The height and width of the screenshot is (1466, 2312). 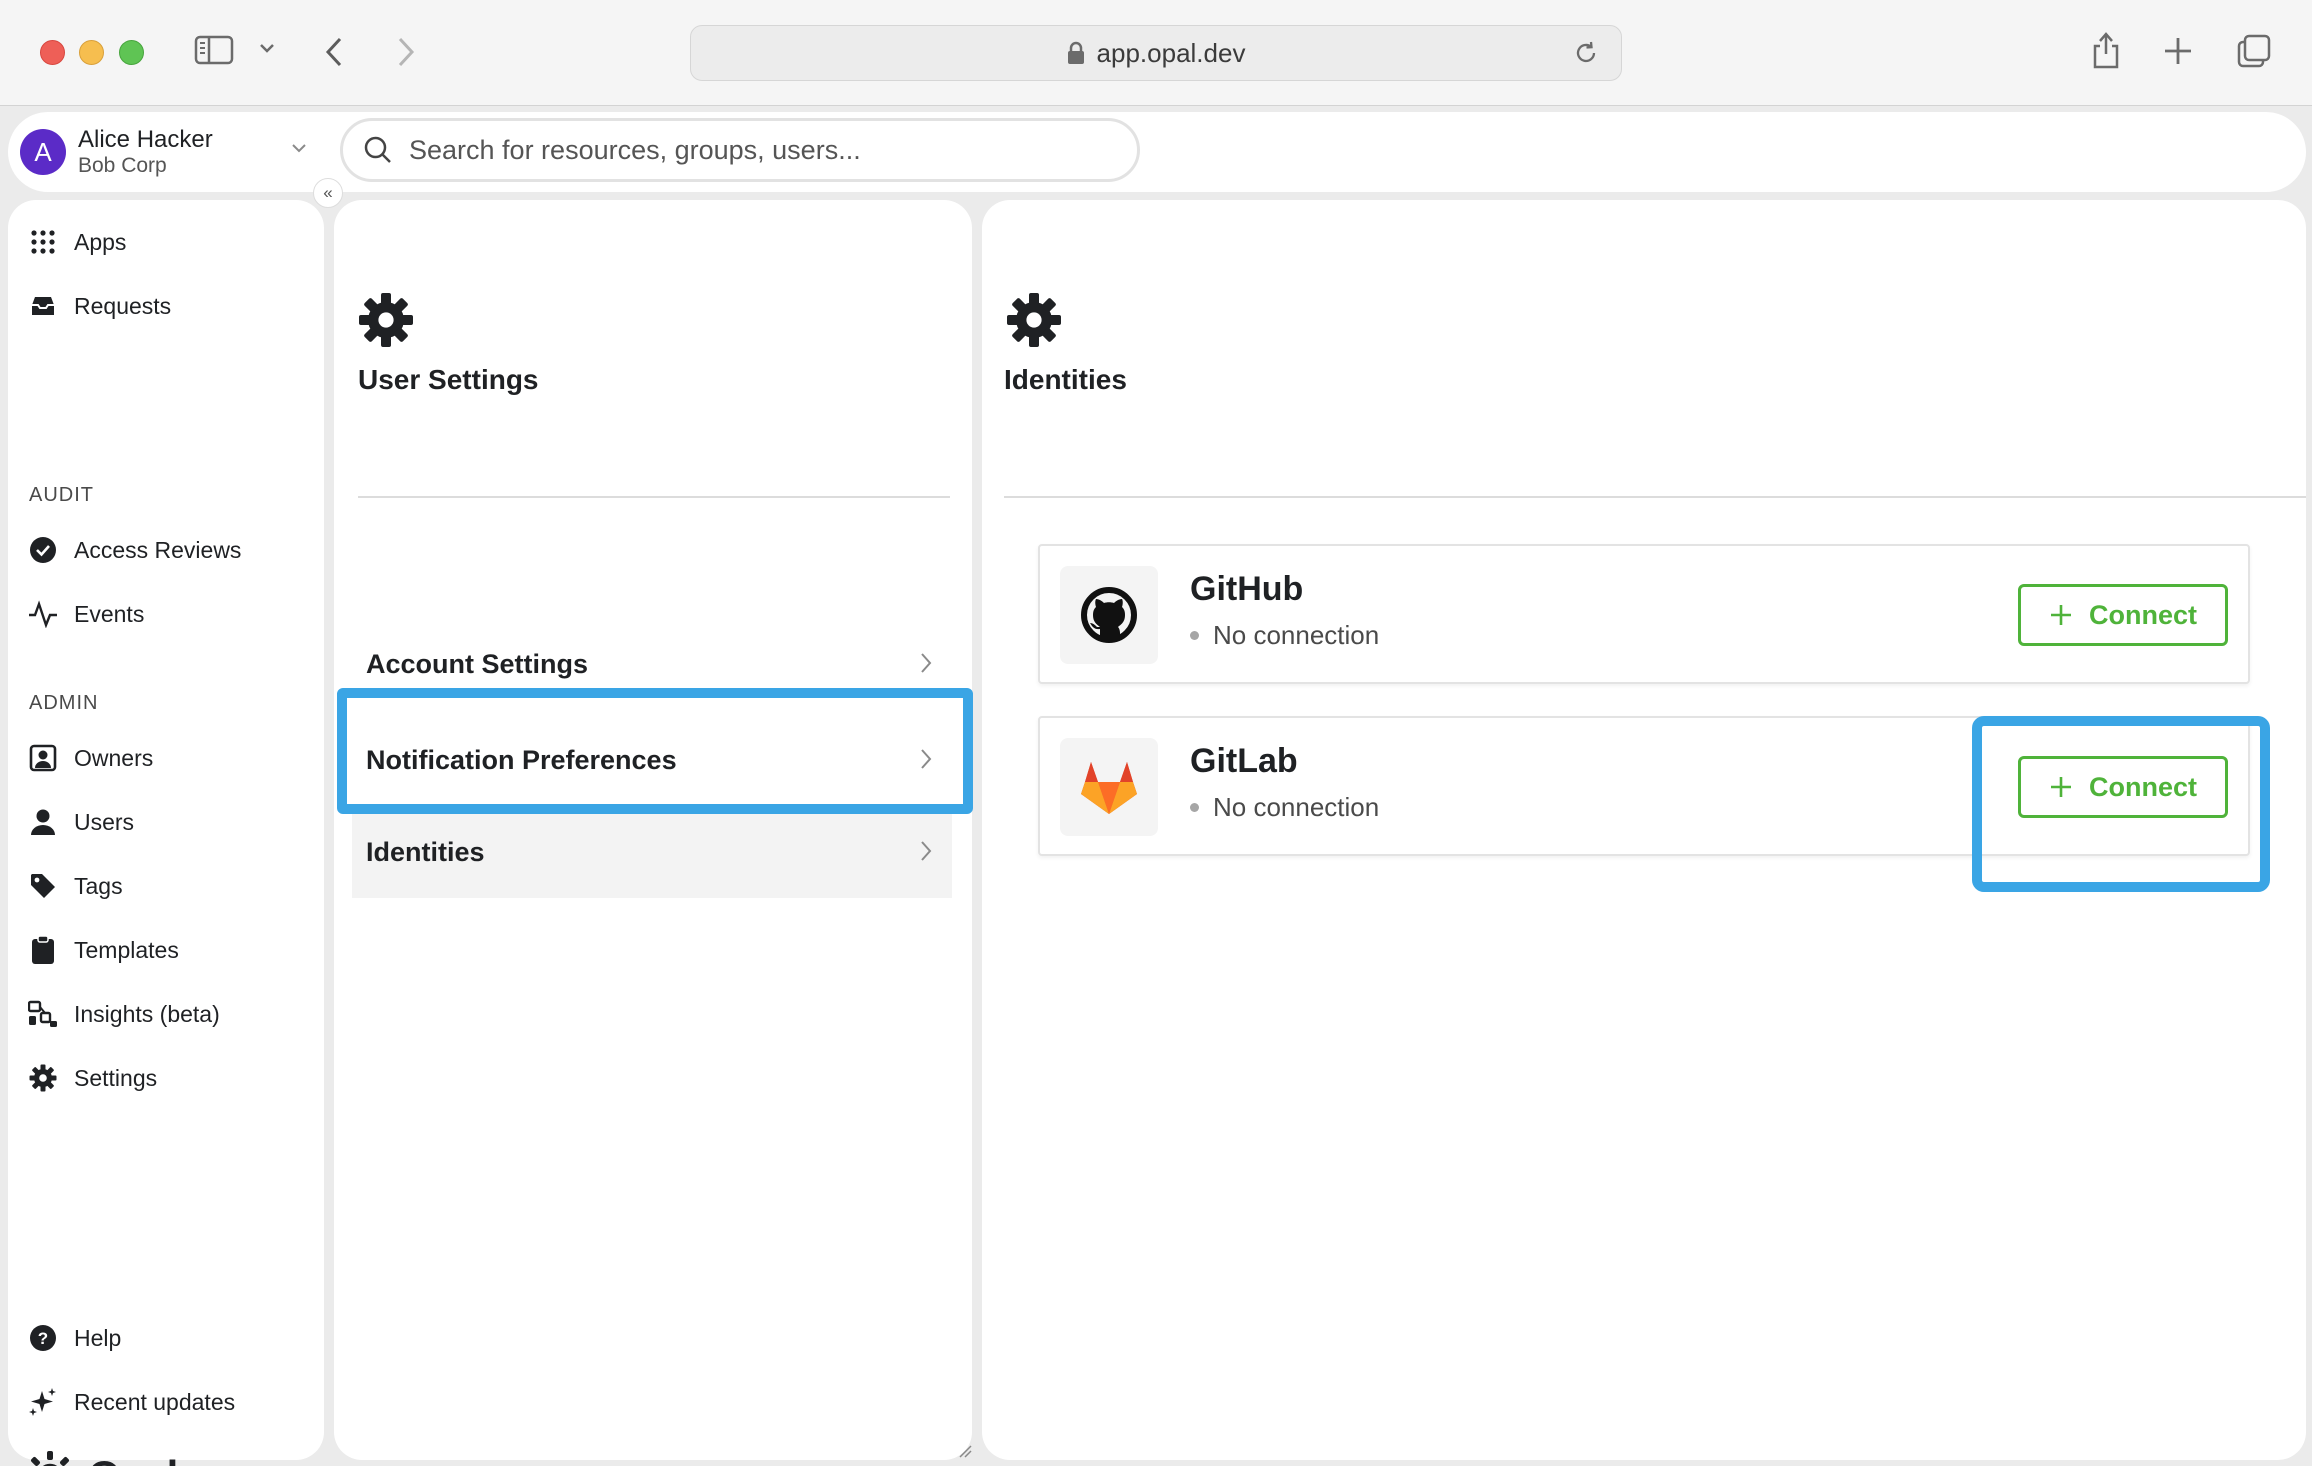 I want to click on collapse-sidebar-button: «, so click(x=328, y=193).